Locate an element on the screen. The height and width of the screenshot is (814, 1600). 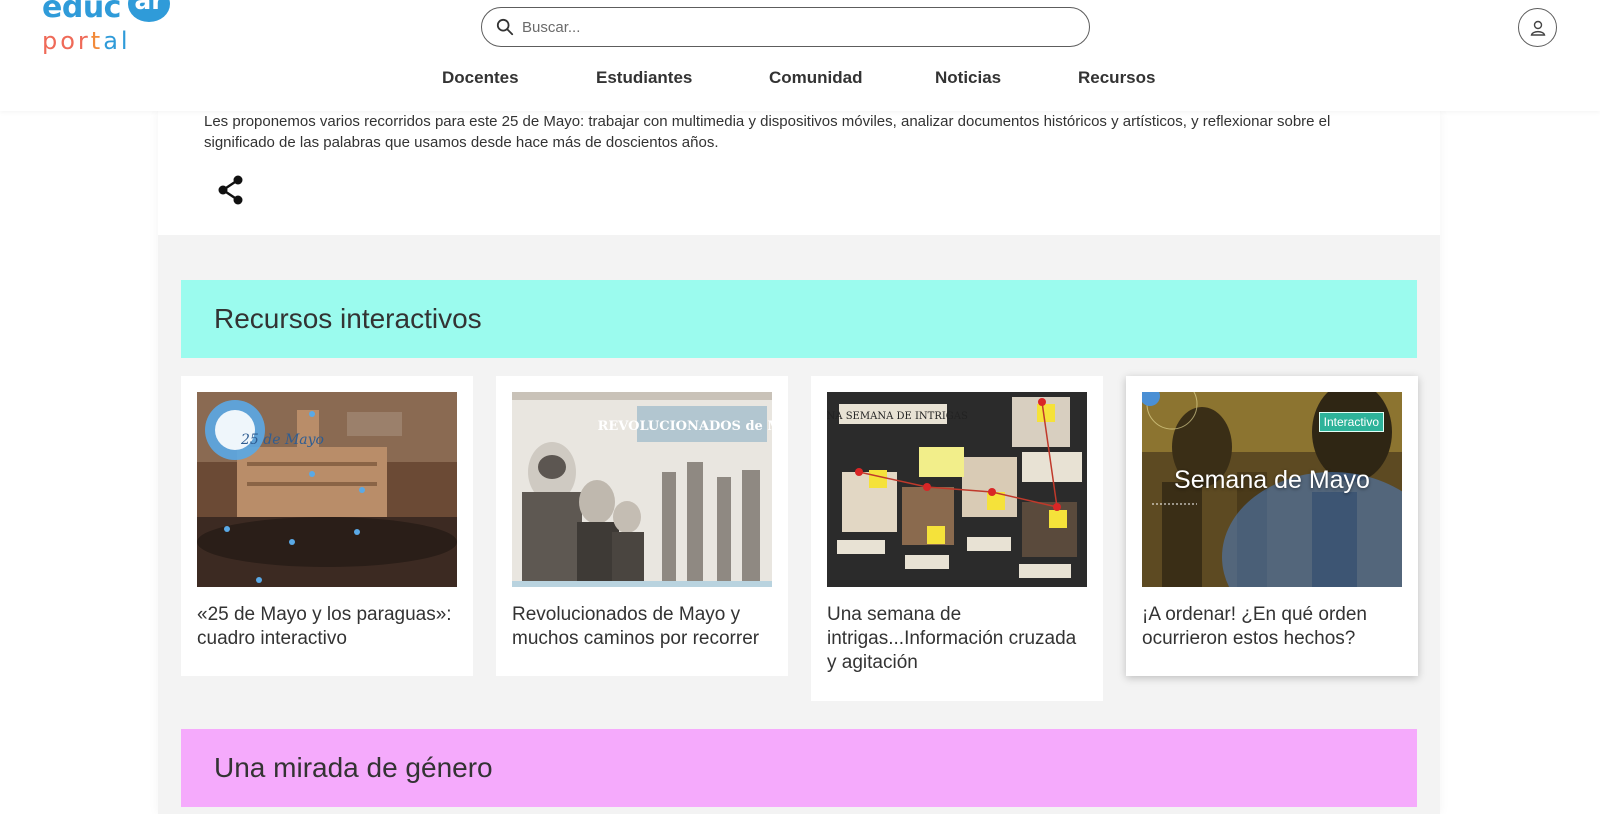
nav-item-comunidad: Comunidad is located at coordinates (816, 78).